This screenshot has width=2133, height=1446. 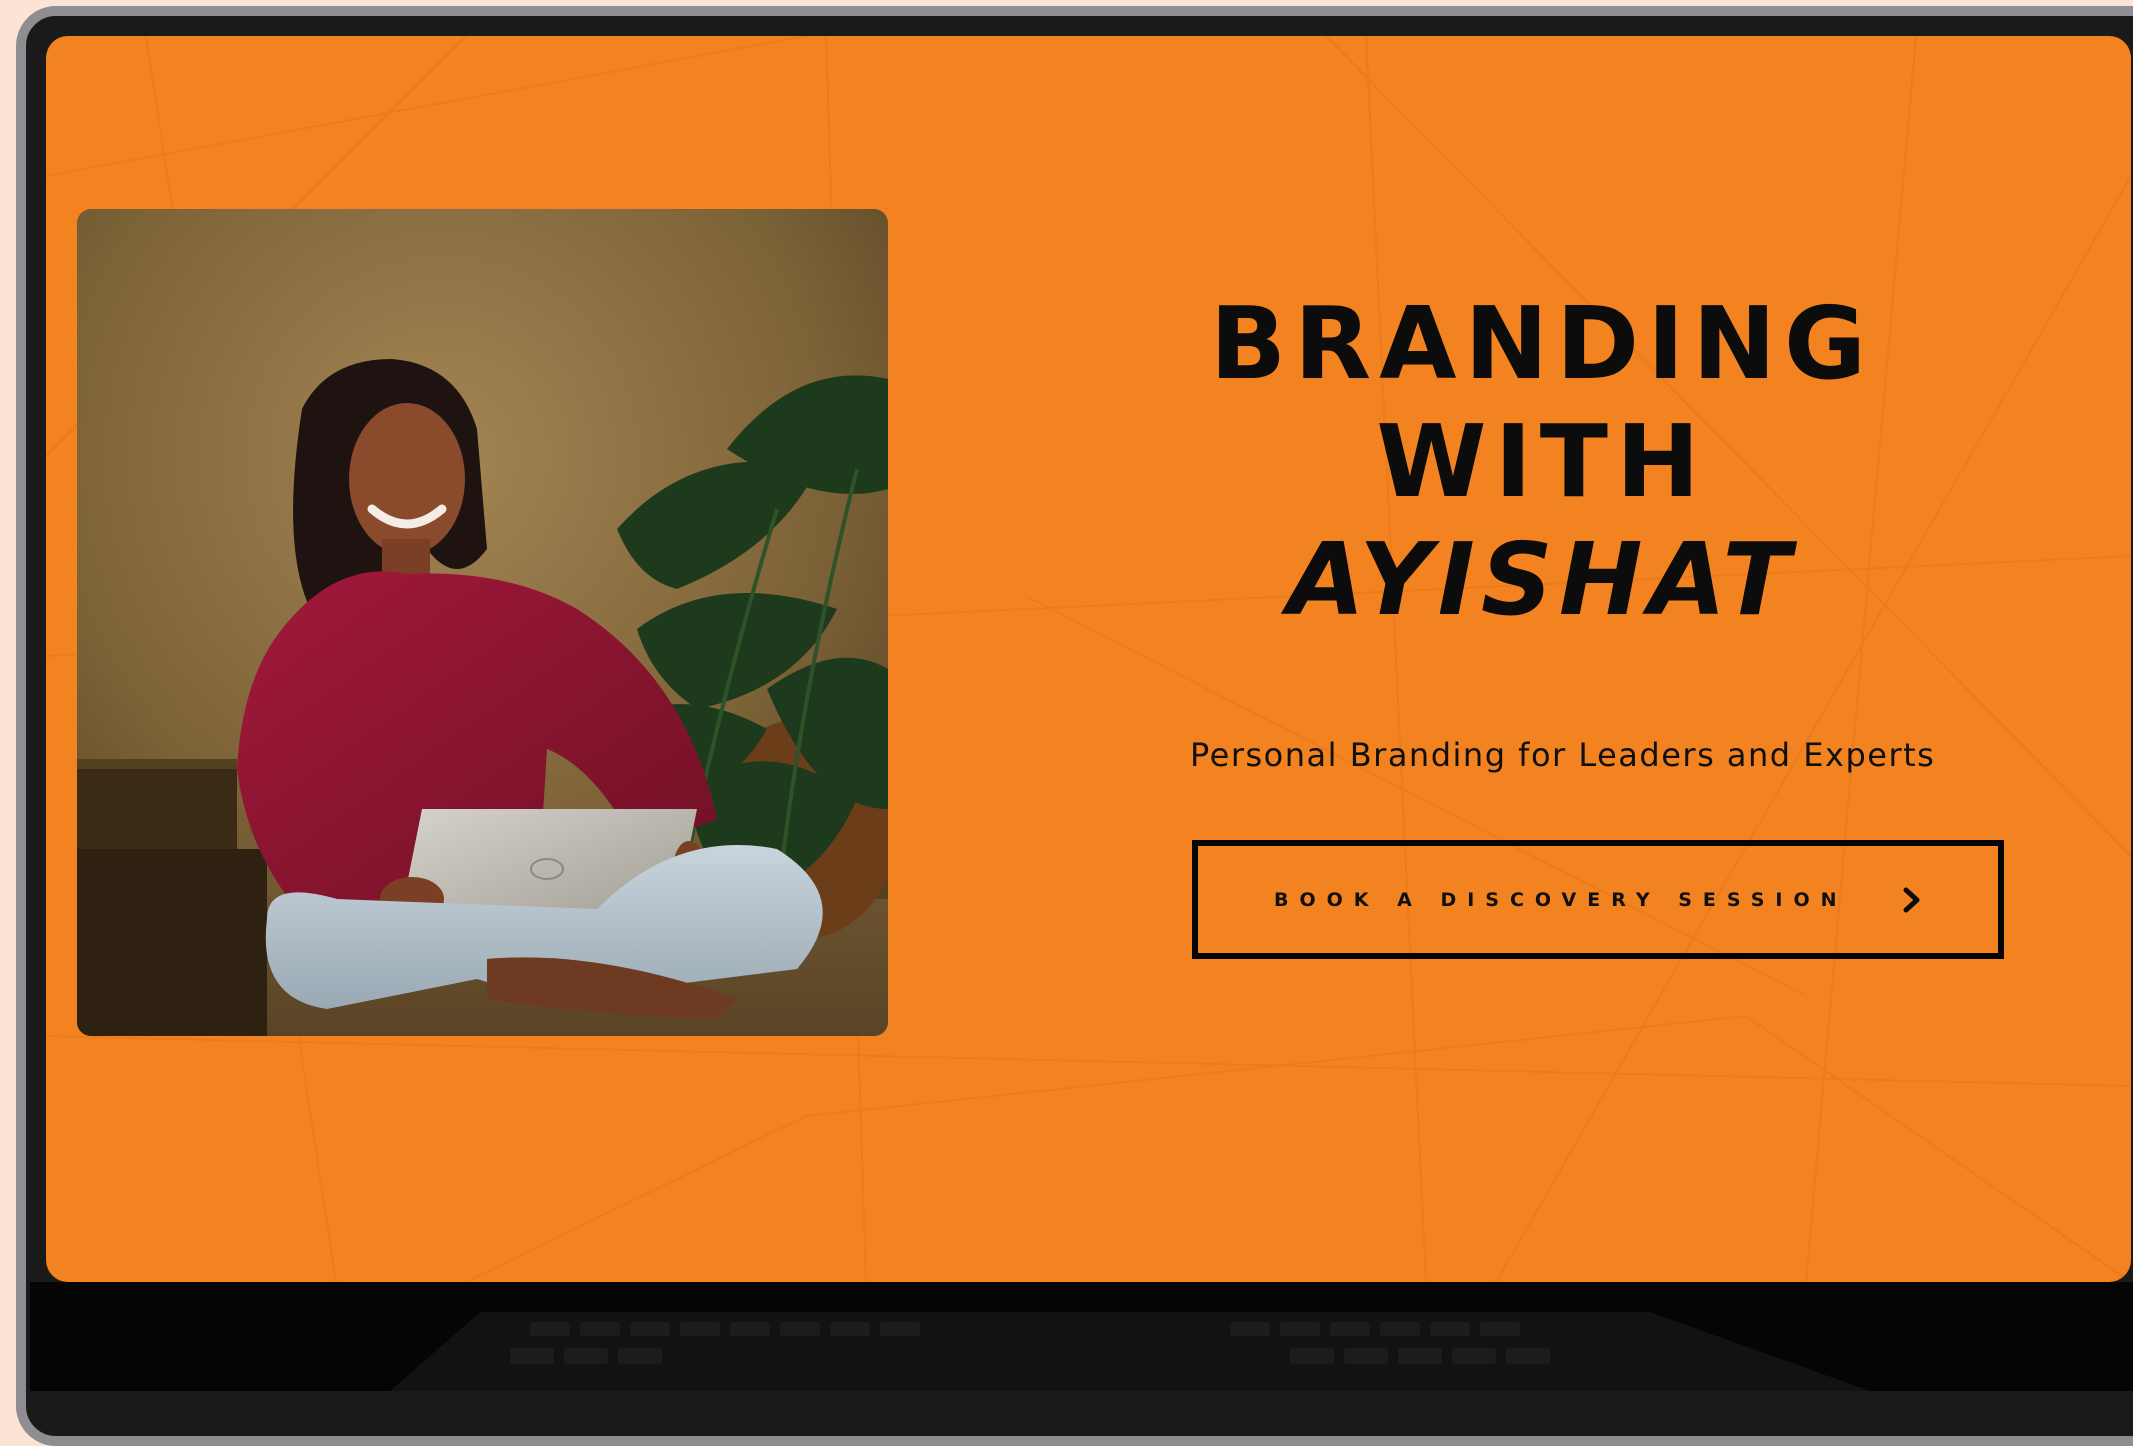 I want to click on hero-title-line-2: WITH, so click(x=1542, y=461).